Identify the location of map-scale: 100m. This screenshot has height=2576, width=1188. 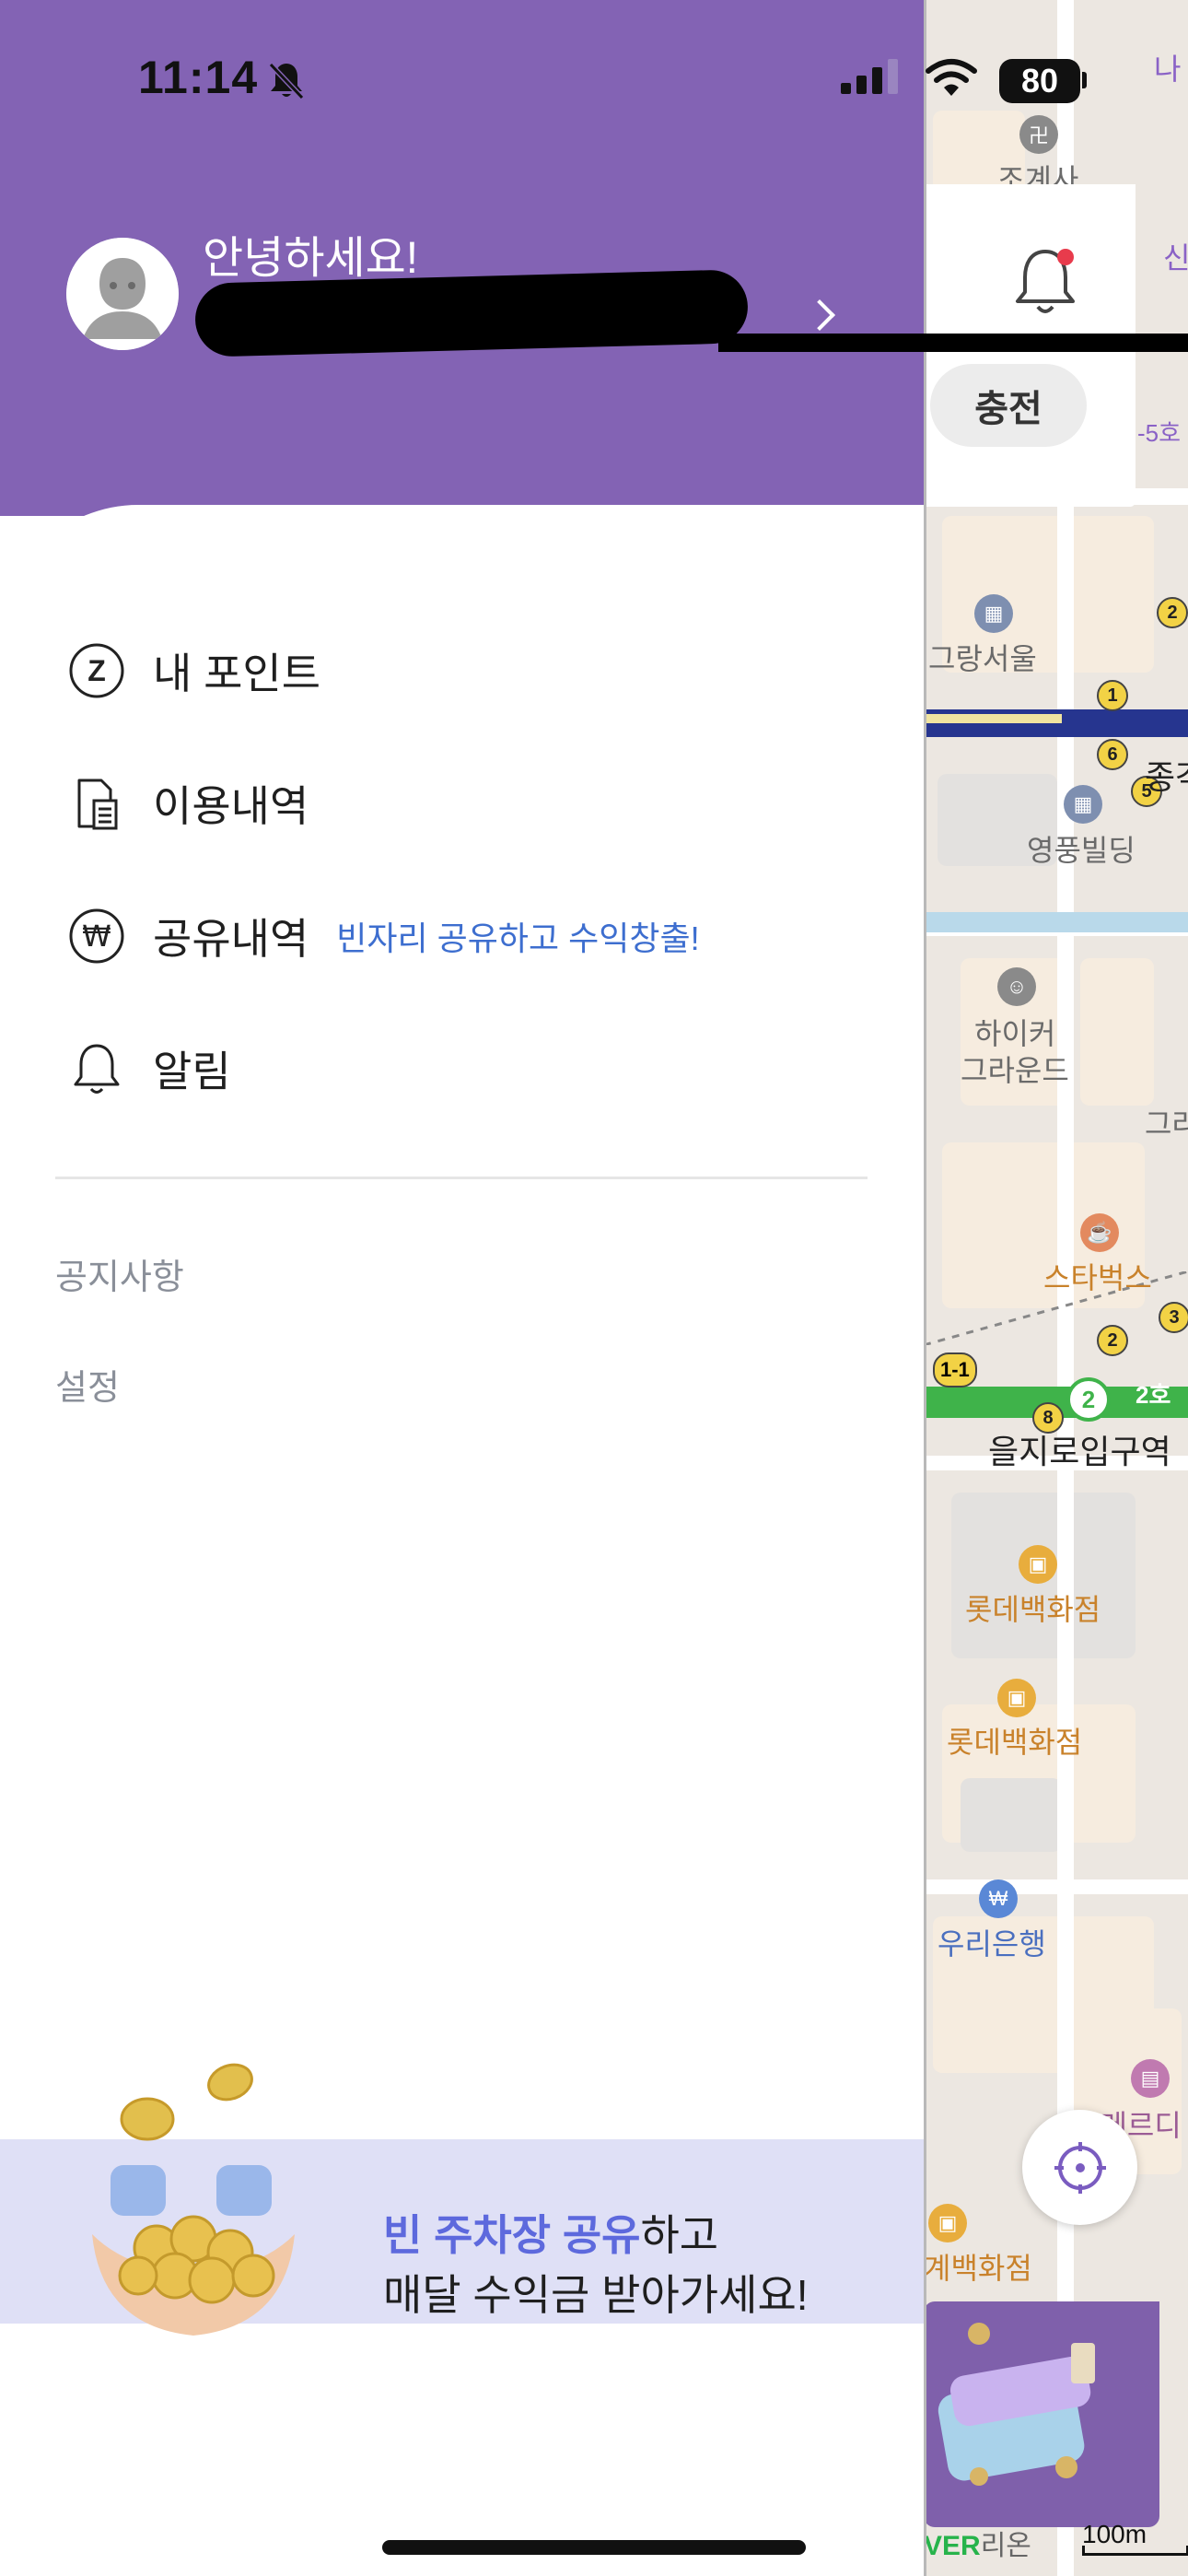
(1135, 2538).